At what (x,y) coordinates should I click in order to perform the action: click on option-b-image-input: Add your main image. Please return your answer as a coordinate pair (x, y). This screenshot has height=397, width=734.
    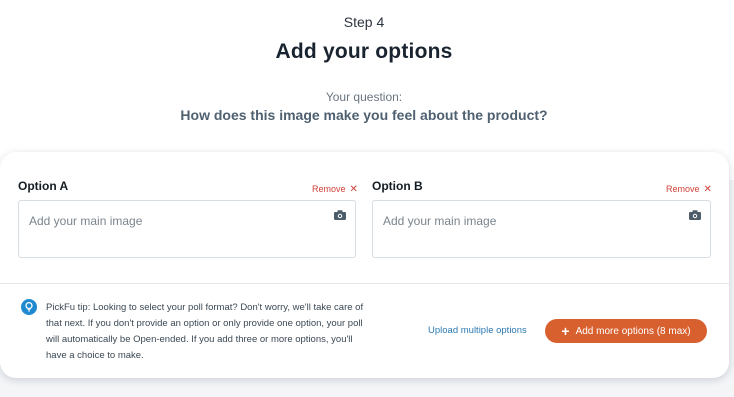
    Looking at the image, I should click on (541, 229).